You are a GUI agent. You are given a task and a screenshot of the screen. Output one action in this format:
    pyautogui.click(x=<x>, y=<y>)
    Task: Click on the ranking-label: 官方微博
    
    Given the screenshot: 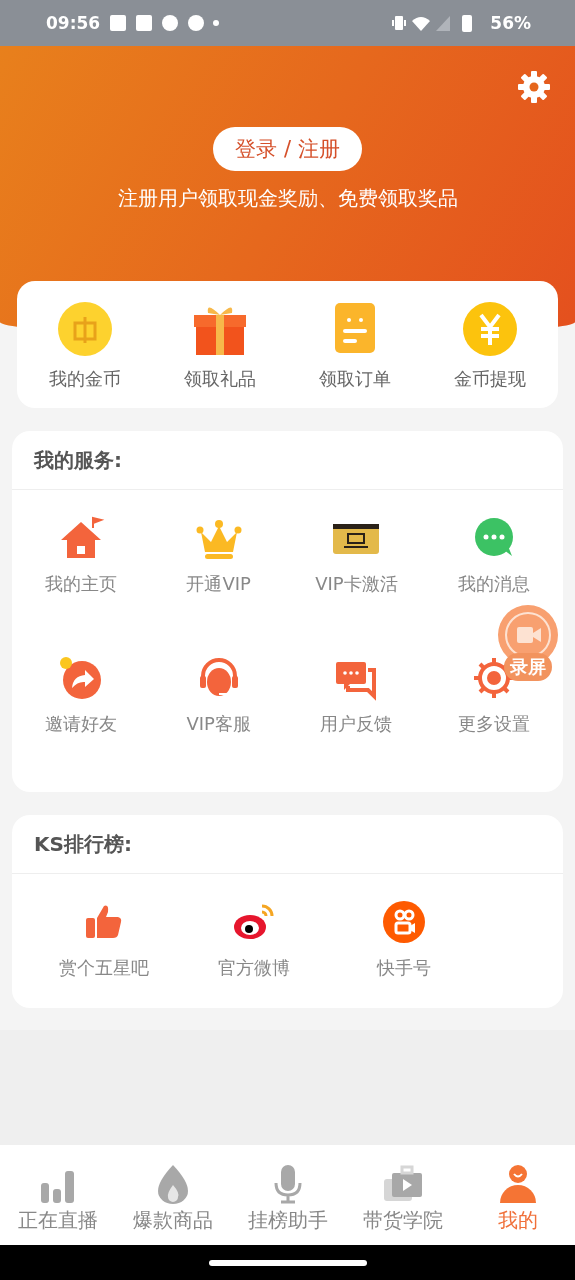 What is the action you would take?
    pyautogui.click(x=254, y=968)
    